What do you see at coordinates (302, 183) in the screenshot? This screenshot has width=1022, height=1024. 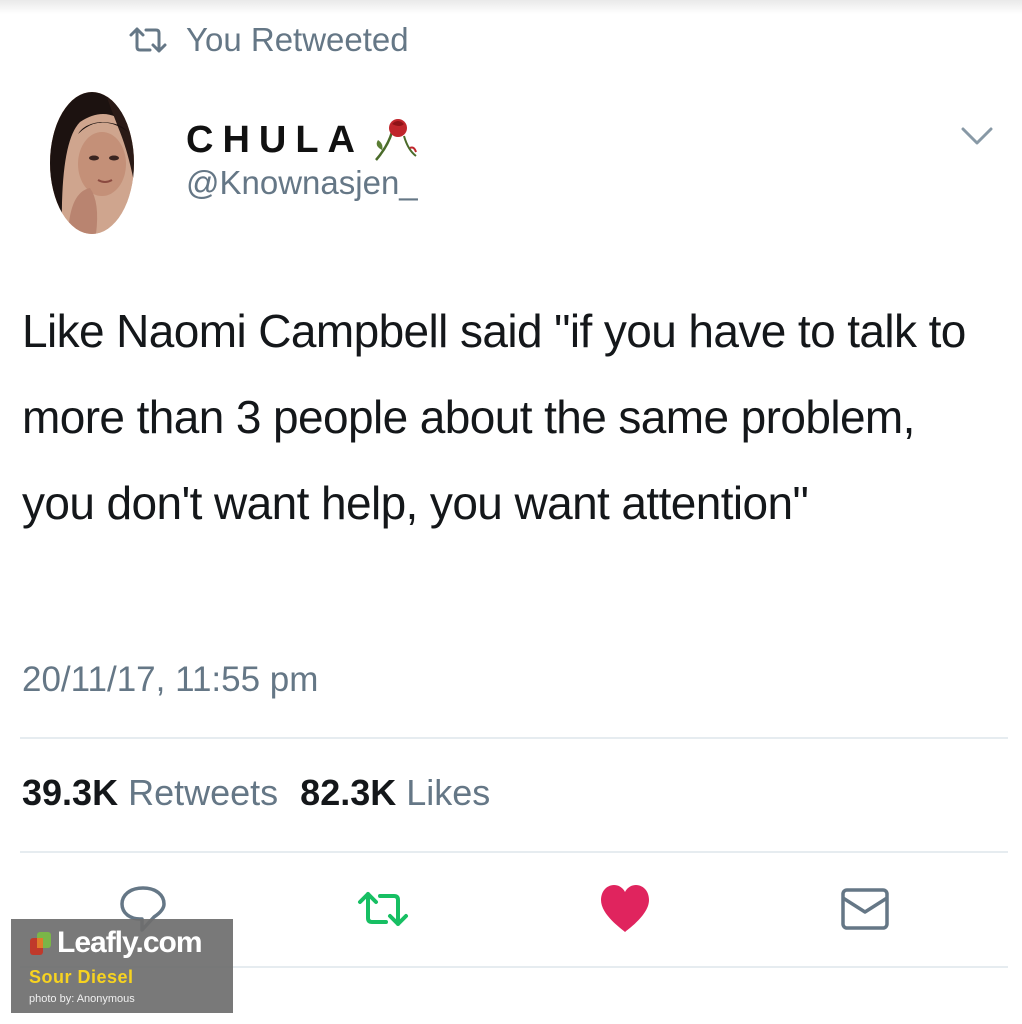 I see `author-handle: @Knownasjen_` at bounding box center [302, 183].